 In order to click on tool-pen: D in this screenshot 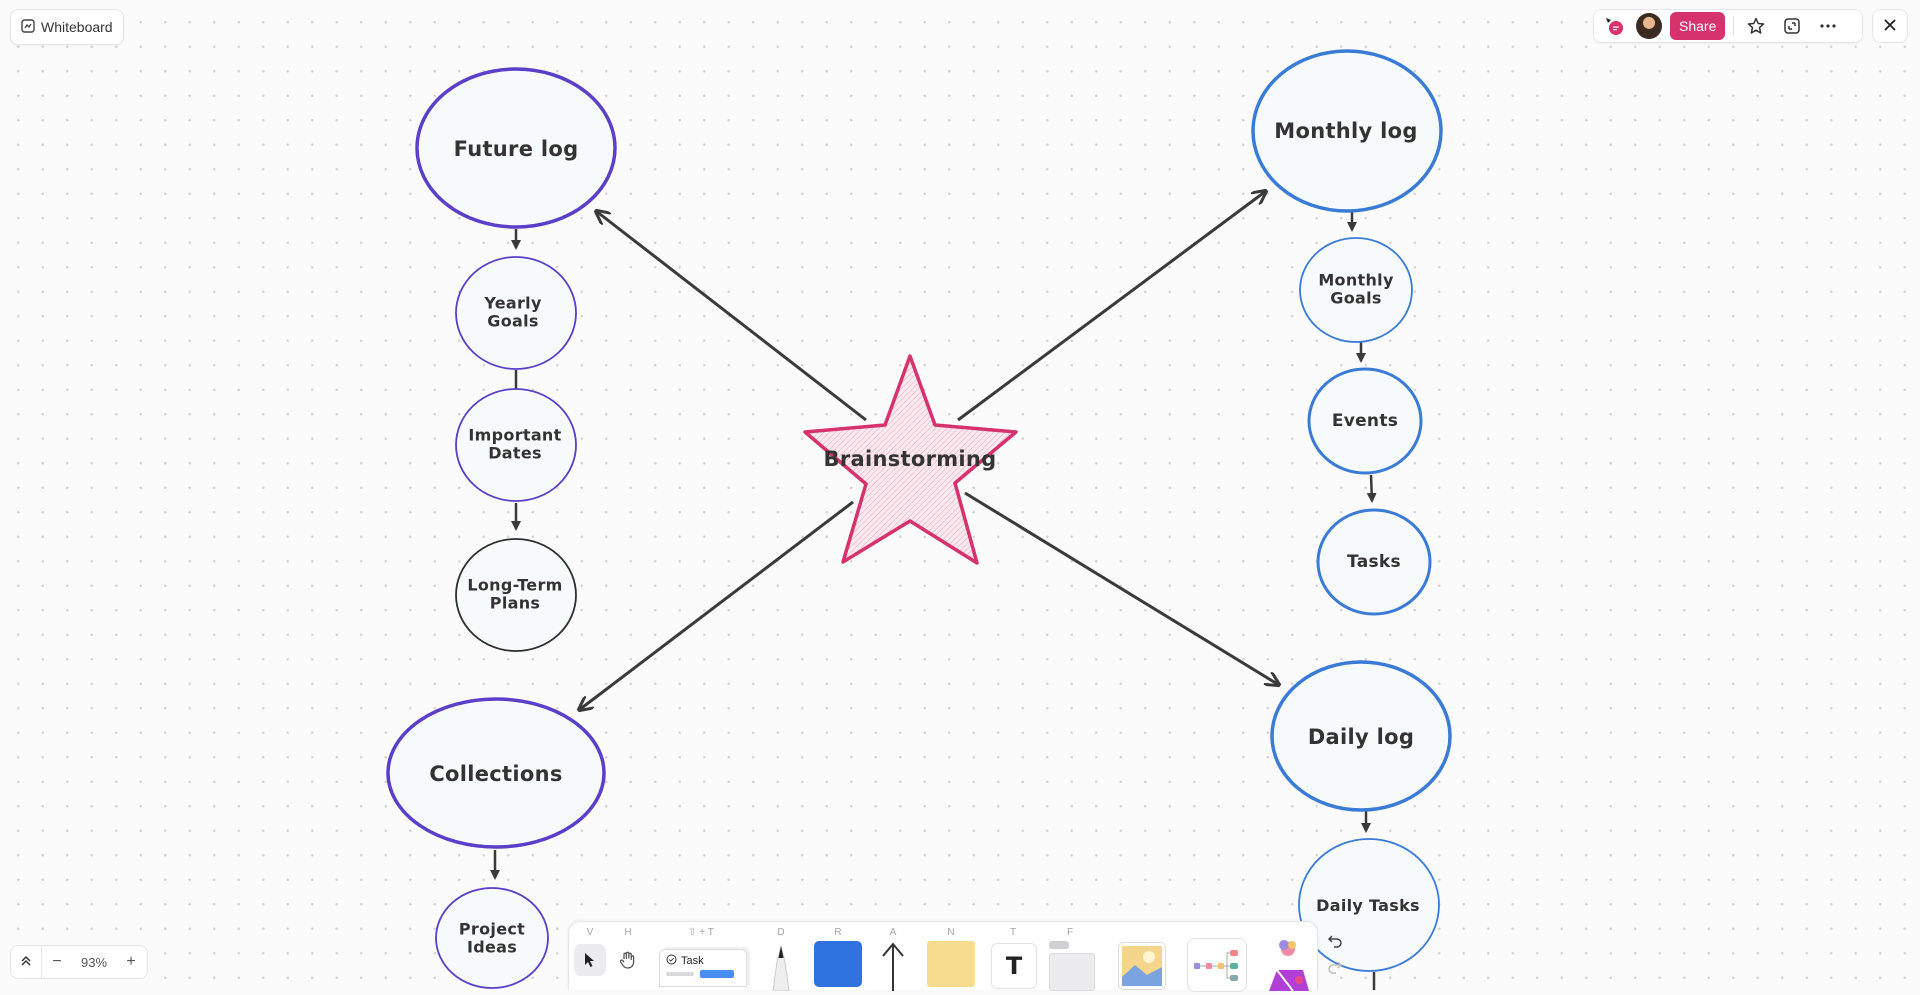, I will do `click(781, 957)`.